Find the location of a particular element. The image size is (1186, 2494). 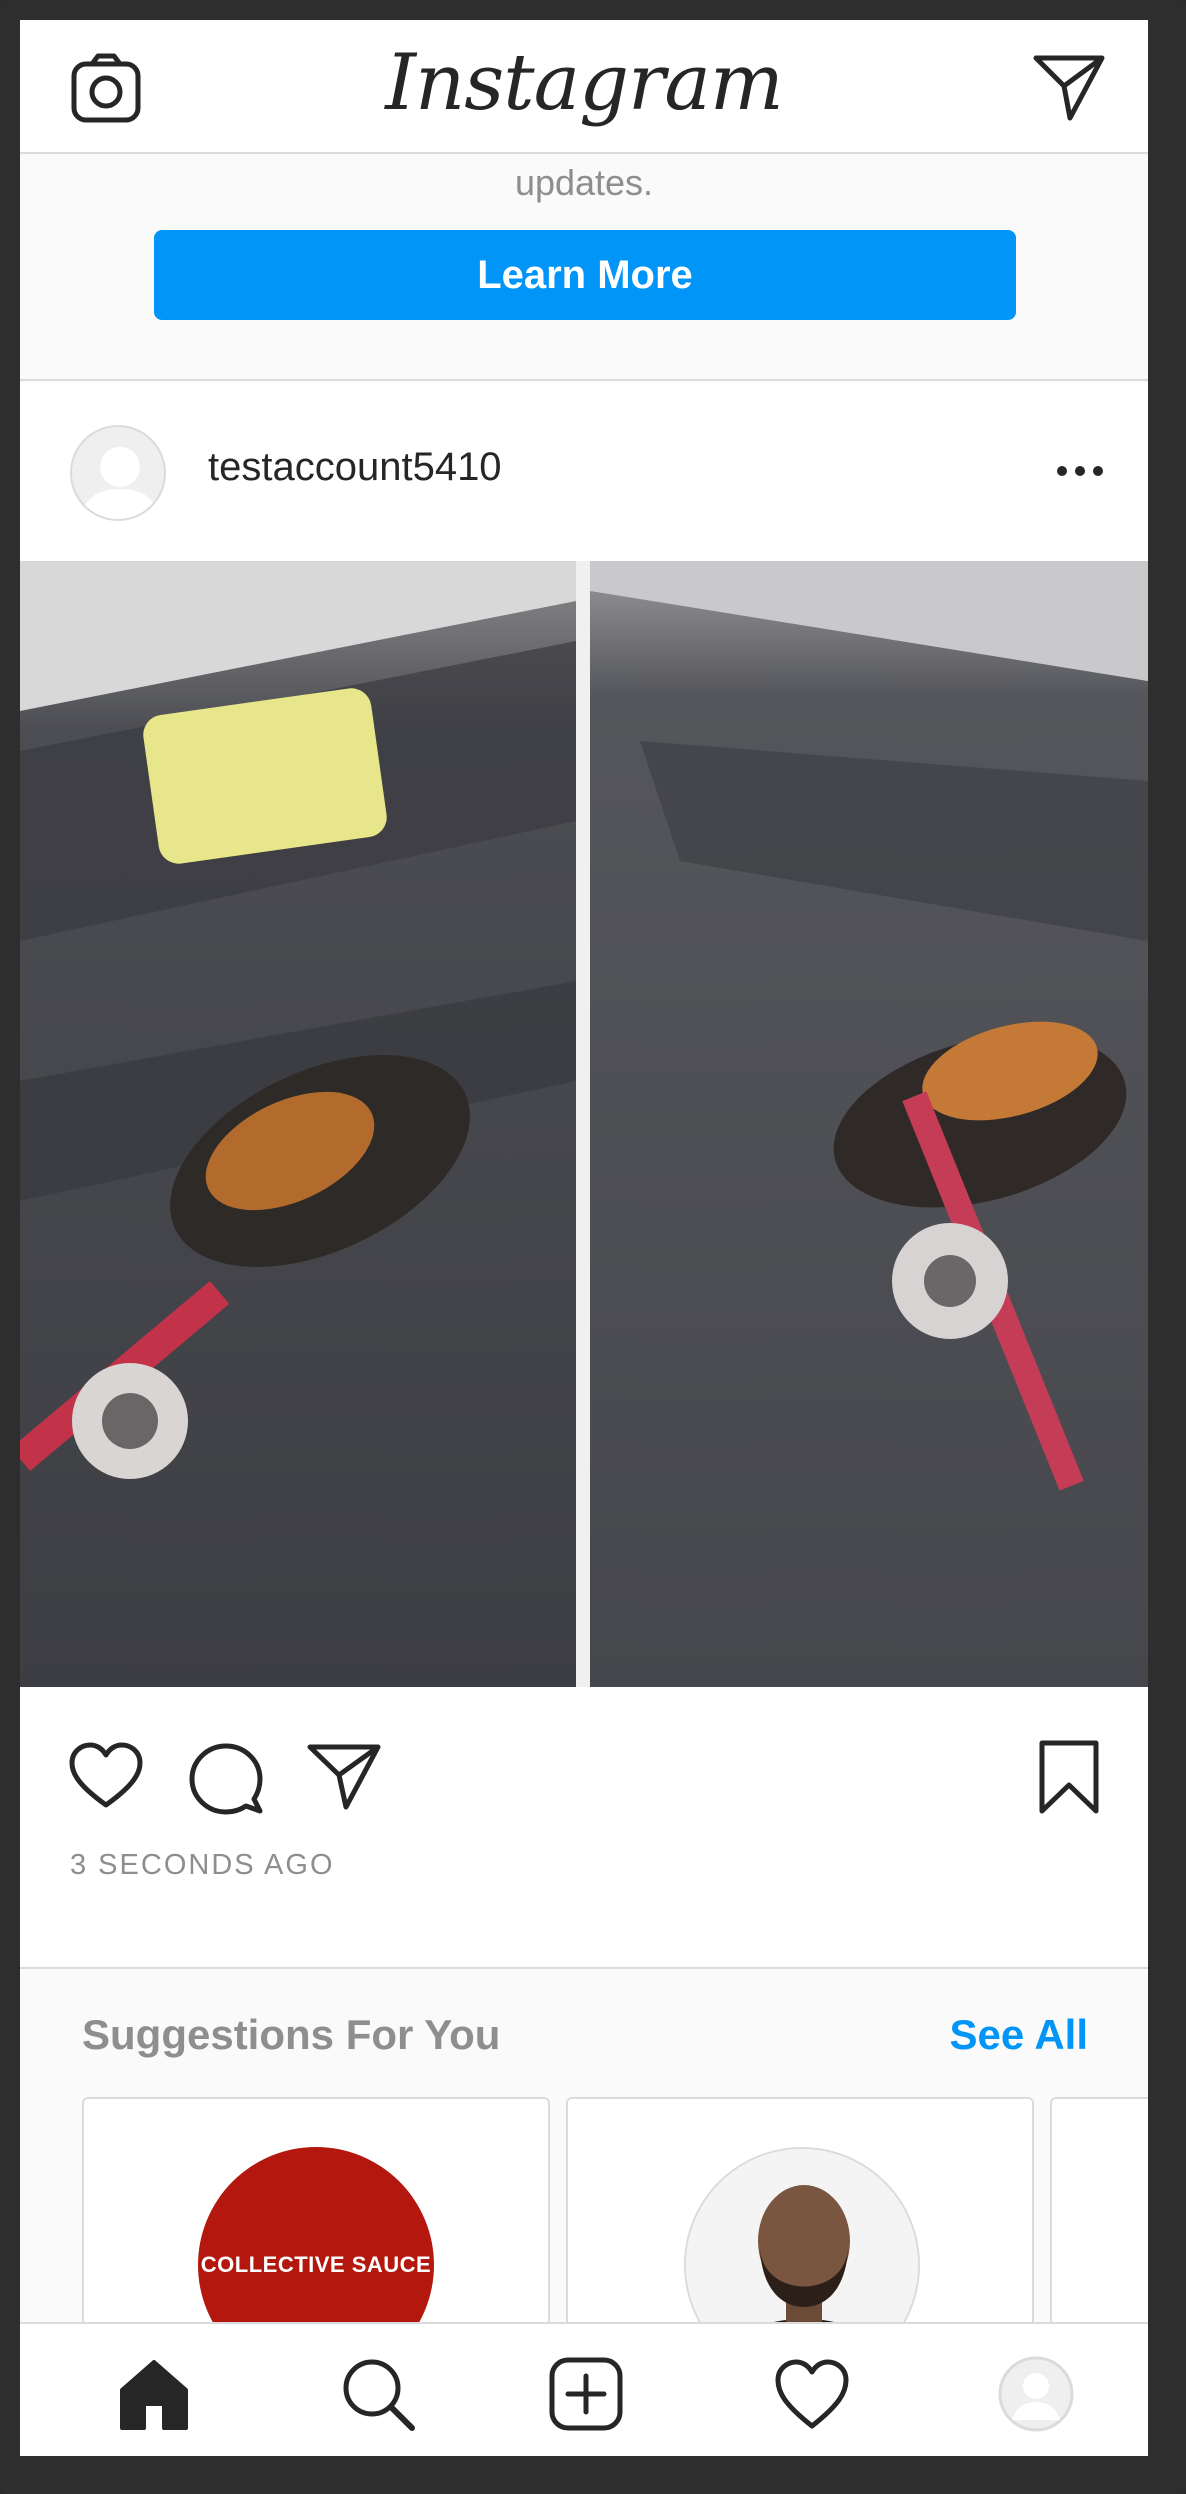

top-bar: Instagram is located at coordinates (584, 87).